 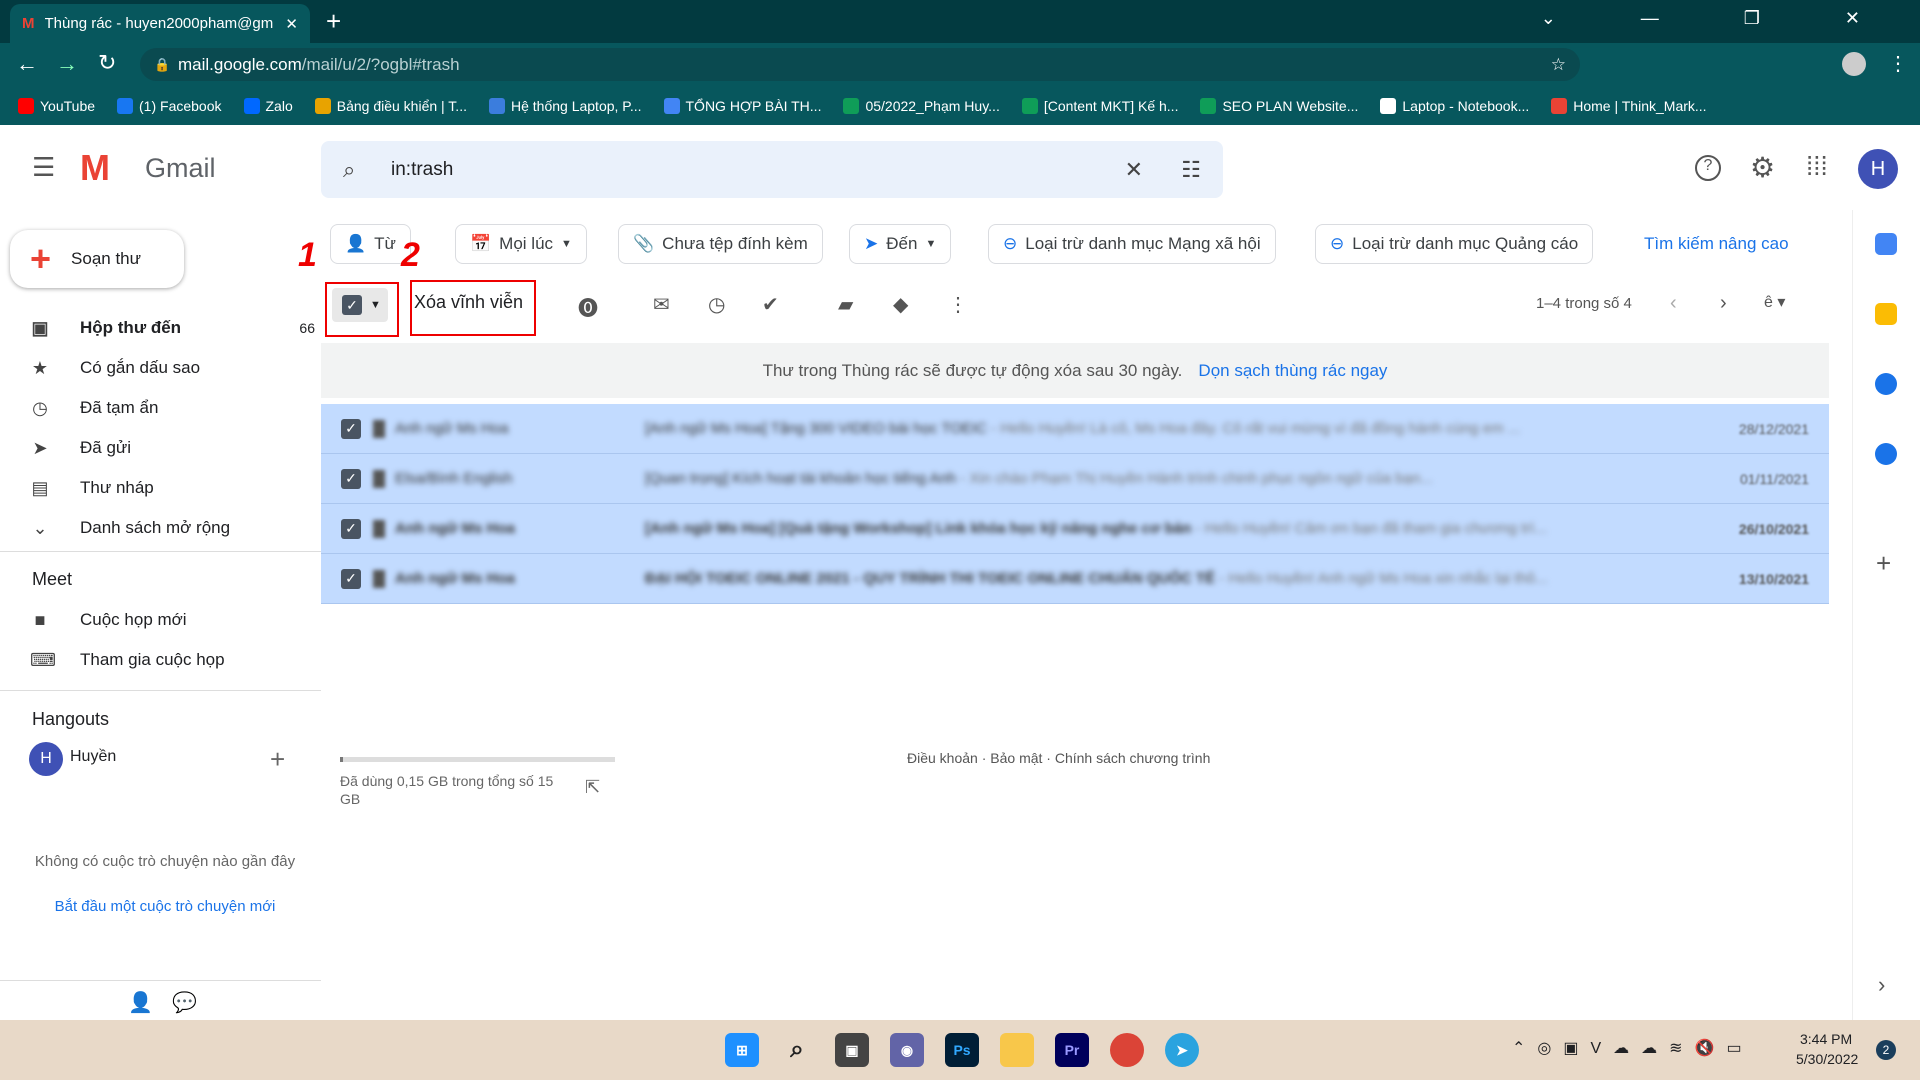 I want to click on help-icon: ?, so click(x=1708, y=168).